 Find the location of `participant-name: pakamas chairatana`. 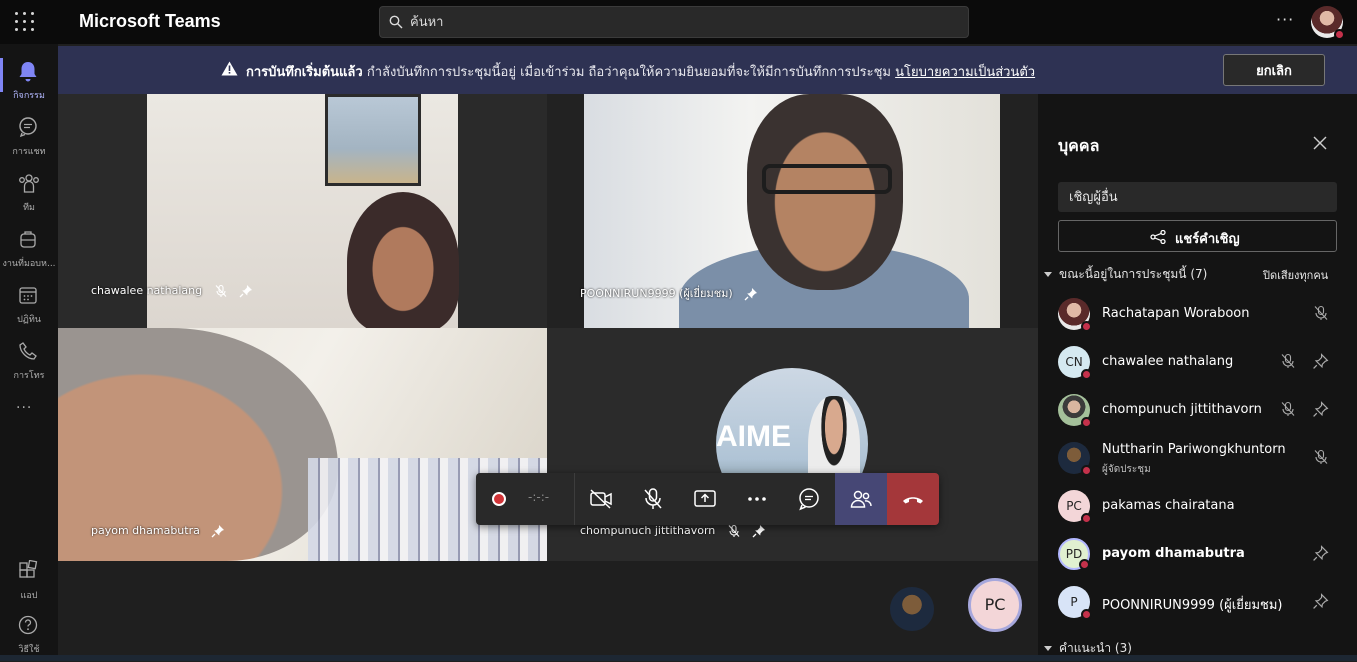

participant-name: pakamas chairatana is located at coordinates (1168, 505).